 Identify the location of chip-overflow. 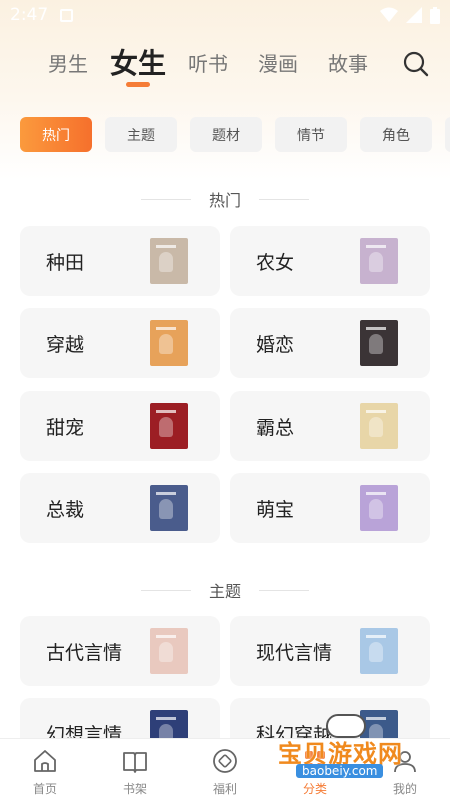
(447, 134).